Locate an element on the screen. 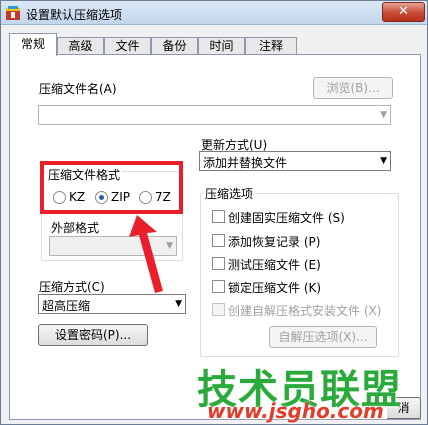 This screenshot has width=428, height=425. lock-archive-checkbox is located at coordinates (218, 286).